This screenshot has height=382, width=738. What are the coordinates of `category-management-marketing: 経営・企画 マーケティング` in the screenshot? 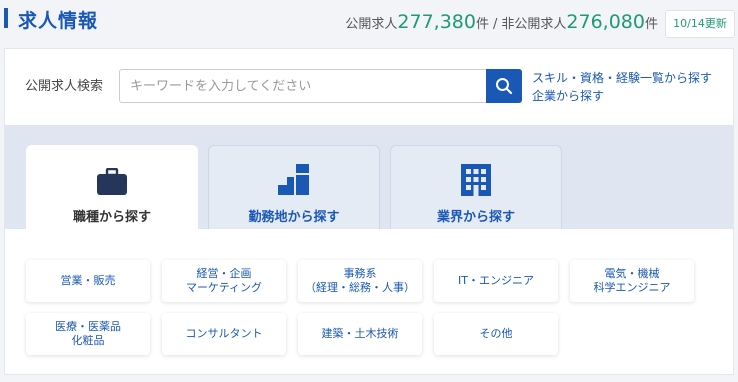 It's located at (224, 281).